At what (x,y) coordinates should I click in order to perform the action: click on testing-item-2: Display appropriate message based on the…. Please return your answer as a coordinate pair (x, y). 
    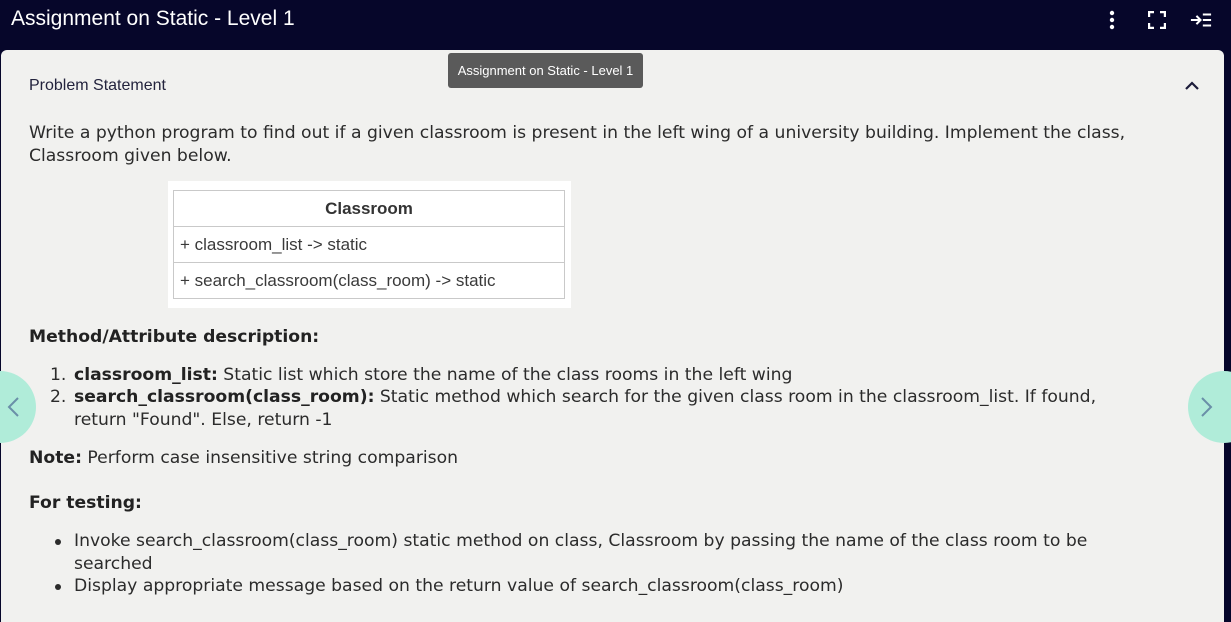
    Looking at the image, I should click on (459, 586).